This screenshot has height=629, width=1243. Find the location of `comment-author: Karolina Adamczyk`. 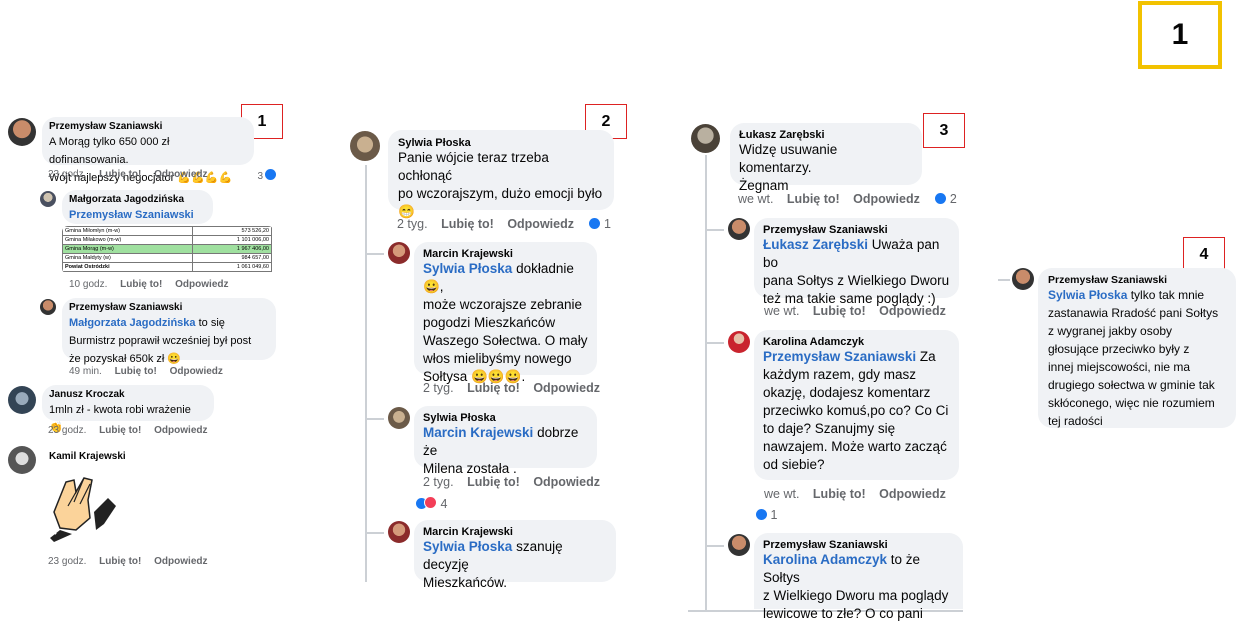

comment-author: Karolina Adamczyk is located at coordinates (856, 342).